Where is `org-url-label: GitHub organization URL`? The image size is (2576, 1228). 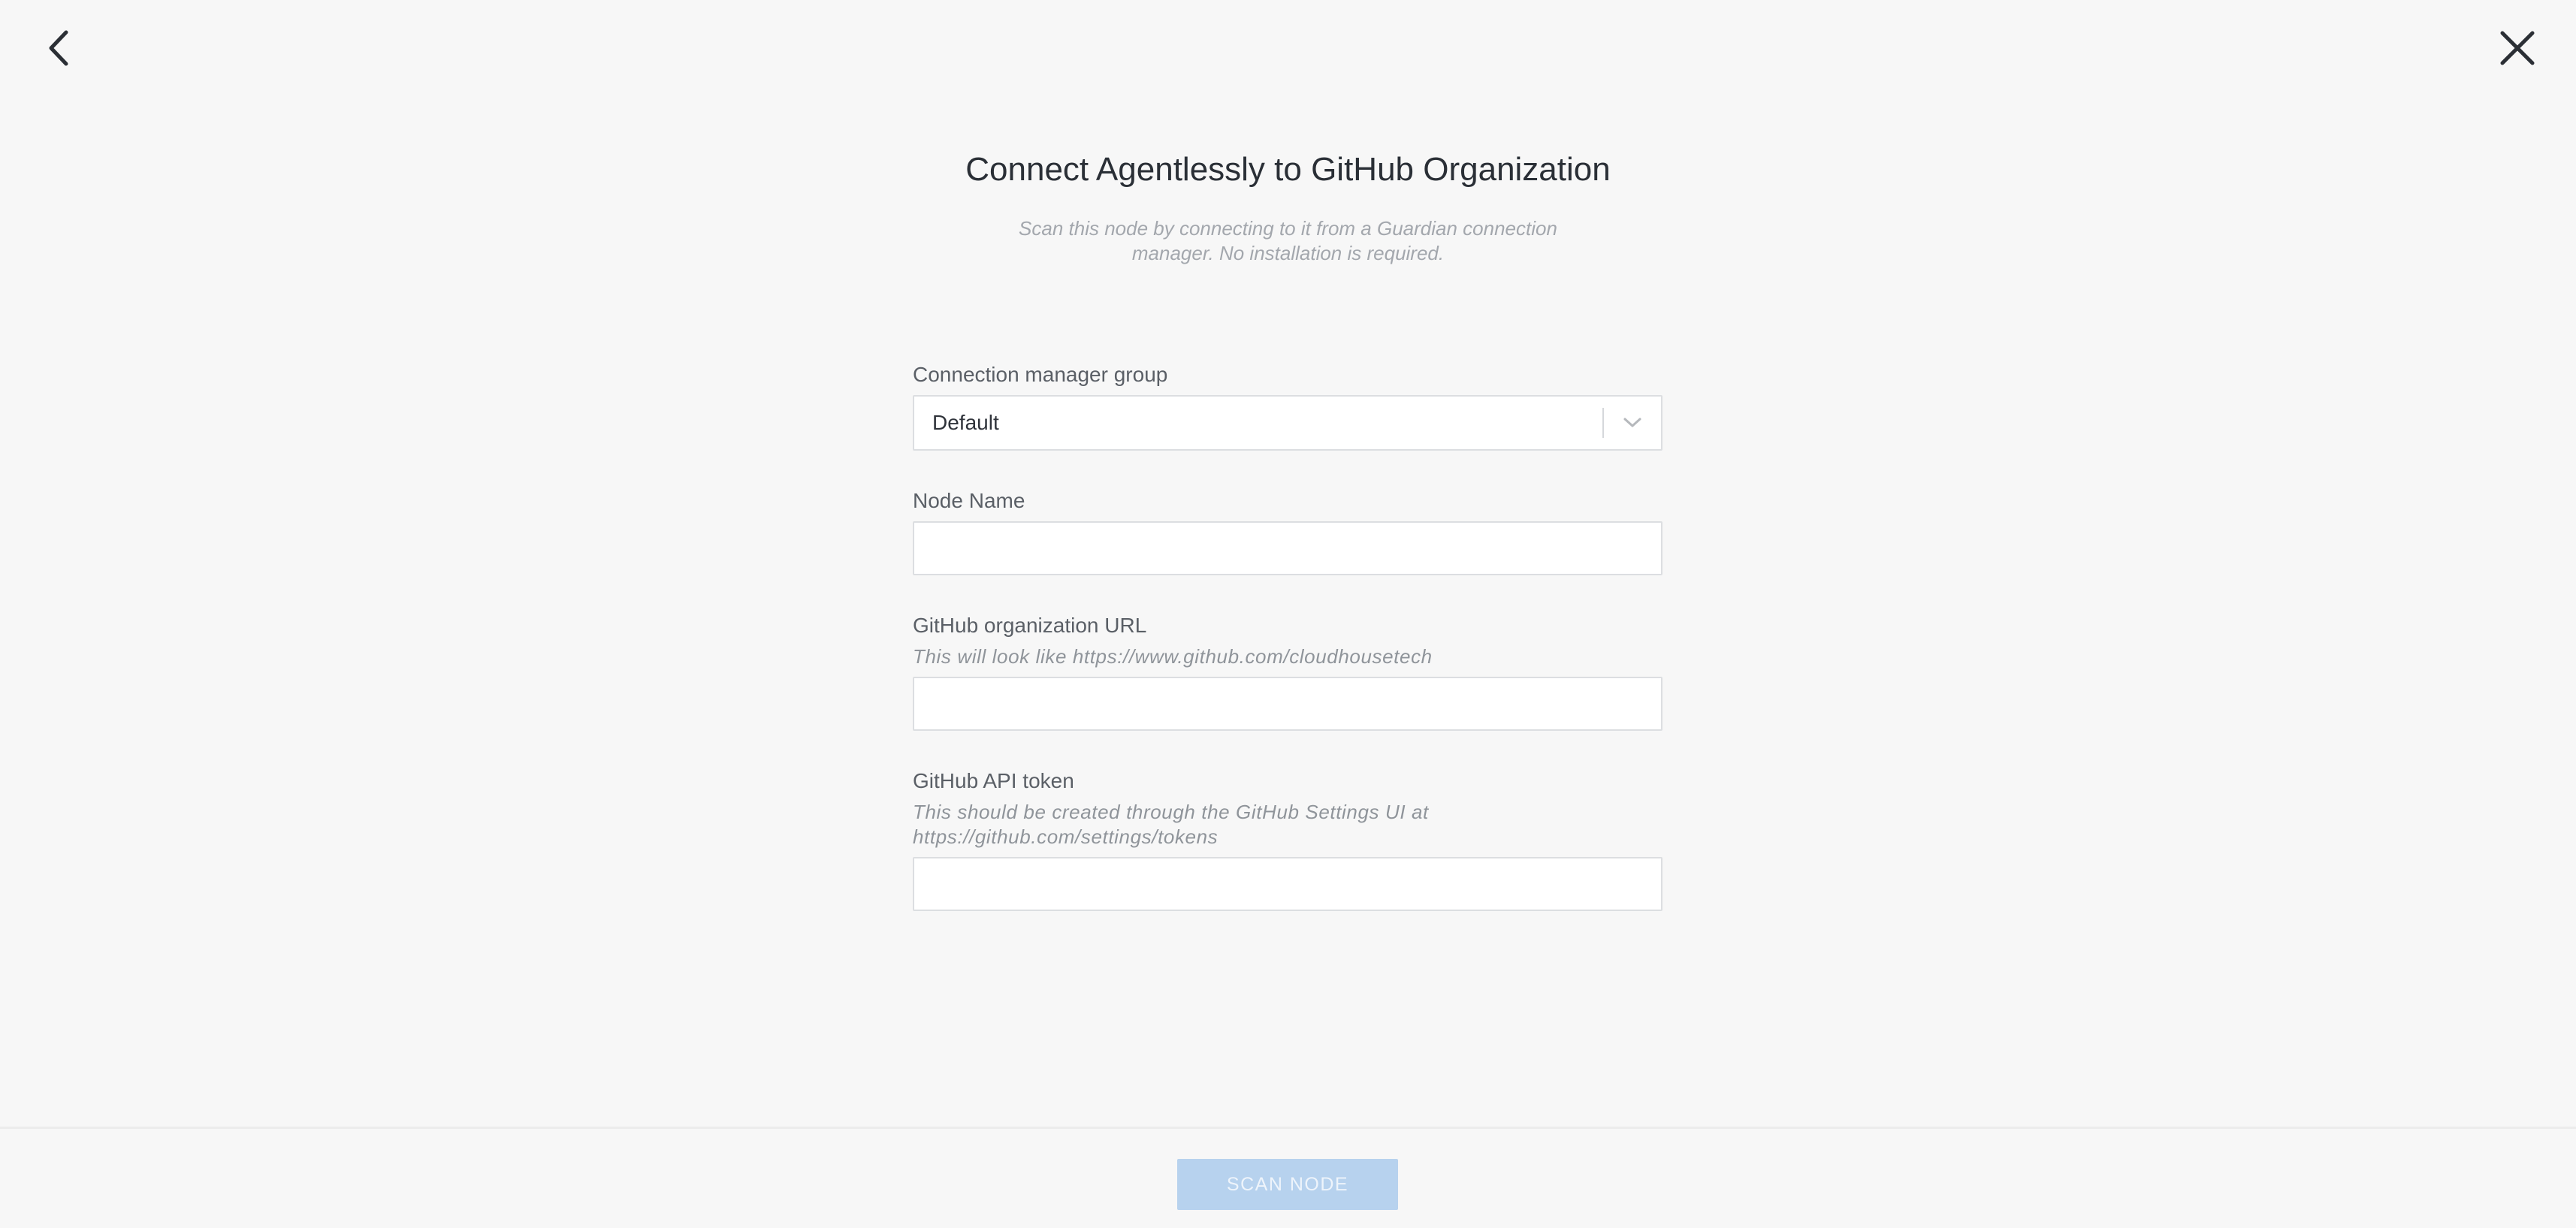
org-url-label: GitHub organization URL is located at coordinates (1030, 625).